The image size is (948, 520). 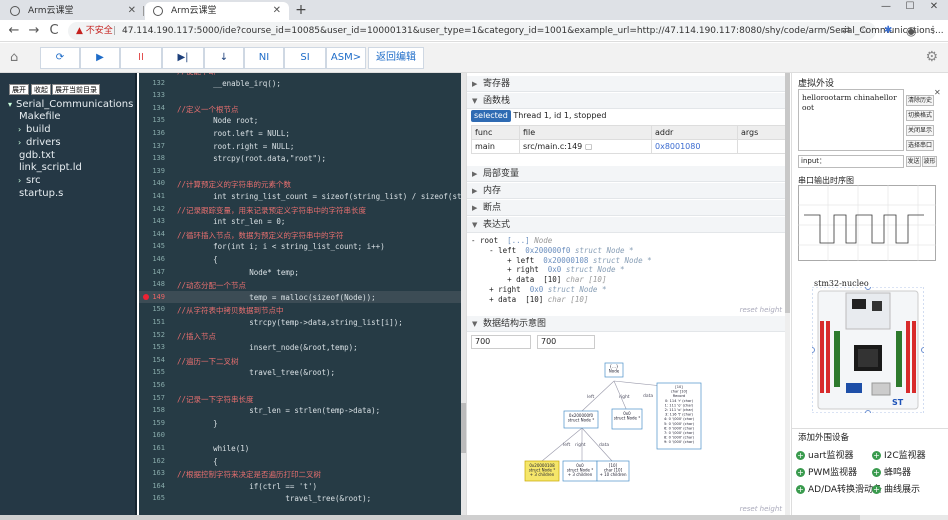 I want to click on stm32-board-image: ST, so click(x=868, y=350).